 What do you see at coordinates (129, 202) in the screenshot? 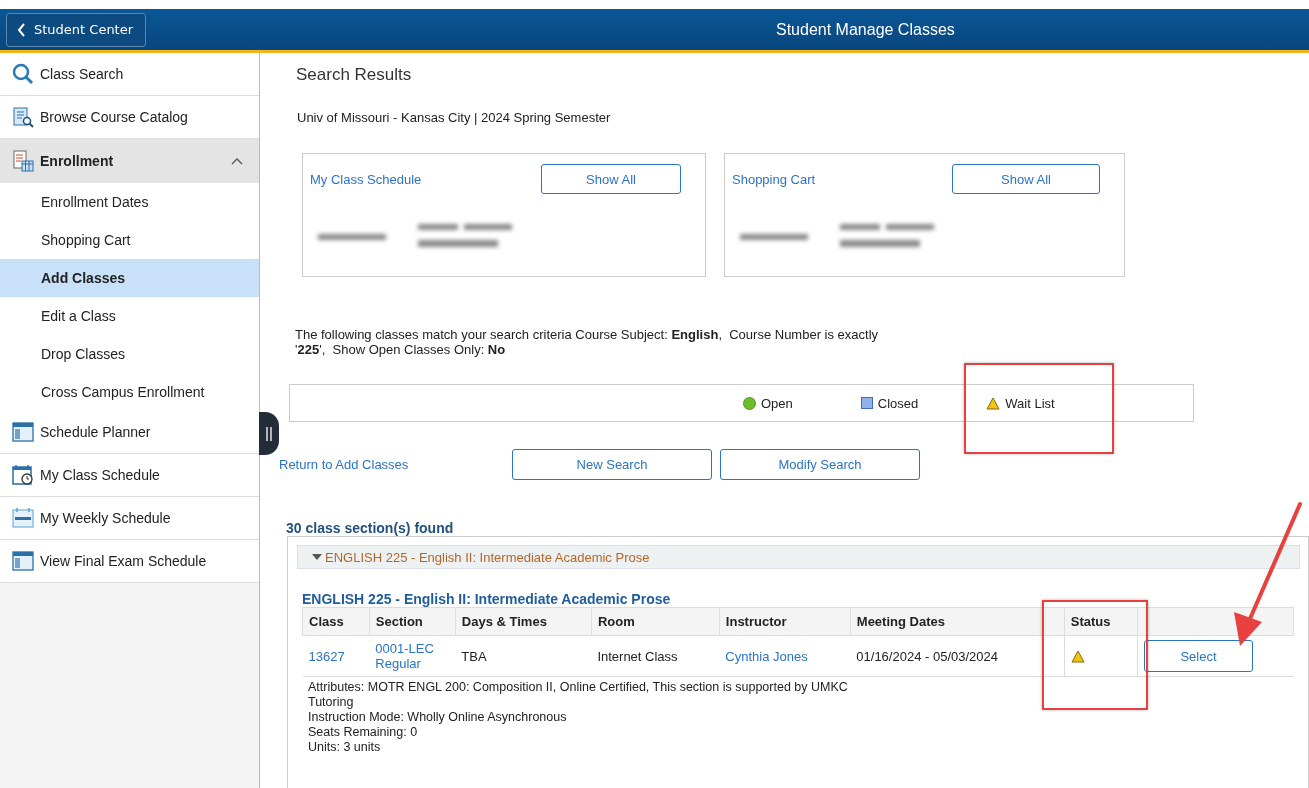
I see `sidebar-item: Enrollment Dates` at bounding box center [129, 202].